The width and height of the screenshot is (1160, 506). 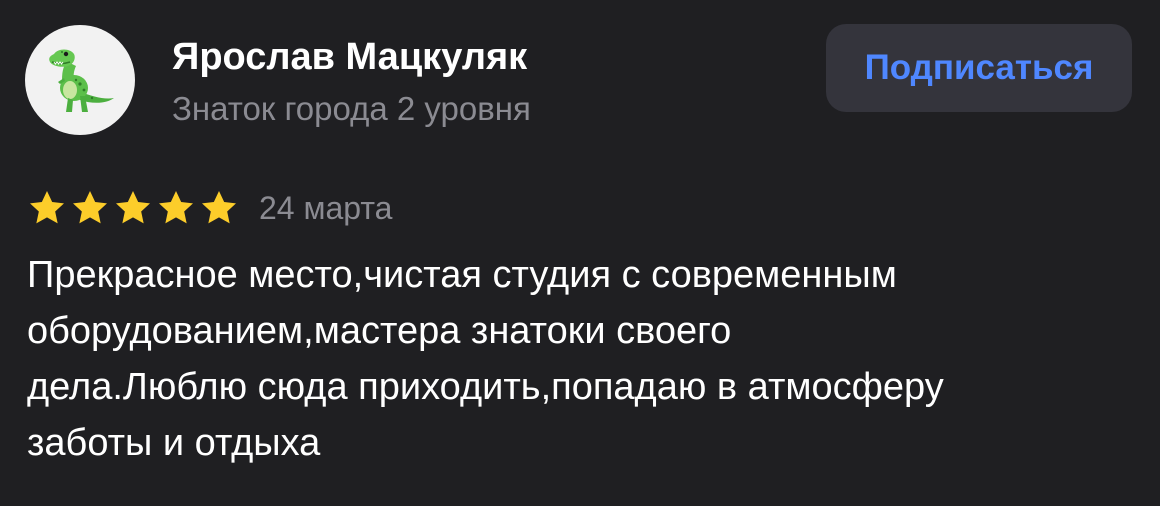 I want to click on review-text-line: оборудованием,мастера знатоки своего, so click(x=379, y=331).